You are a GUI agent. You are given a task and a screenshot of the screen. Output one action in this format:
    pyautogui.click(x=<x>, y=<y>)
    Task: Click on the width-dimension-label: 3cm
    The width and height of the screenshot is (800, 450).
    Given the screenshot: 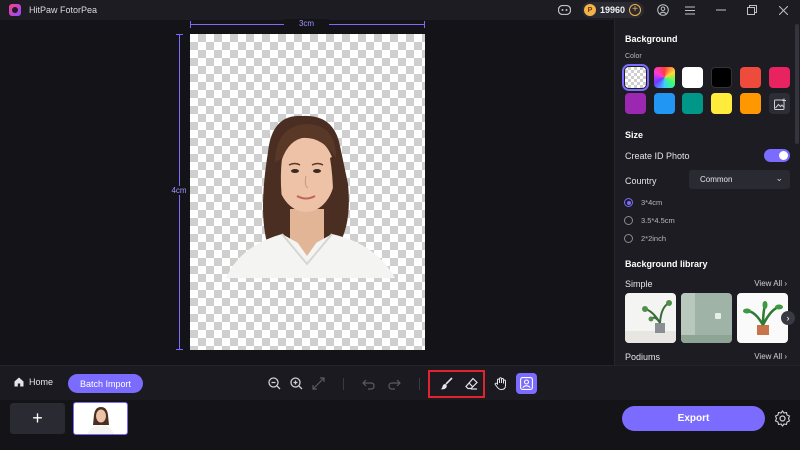 What is the action you would take?
    pyautogui.click(x=306, y=23)
    